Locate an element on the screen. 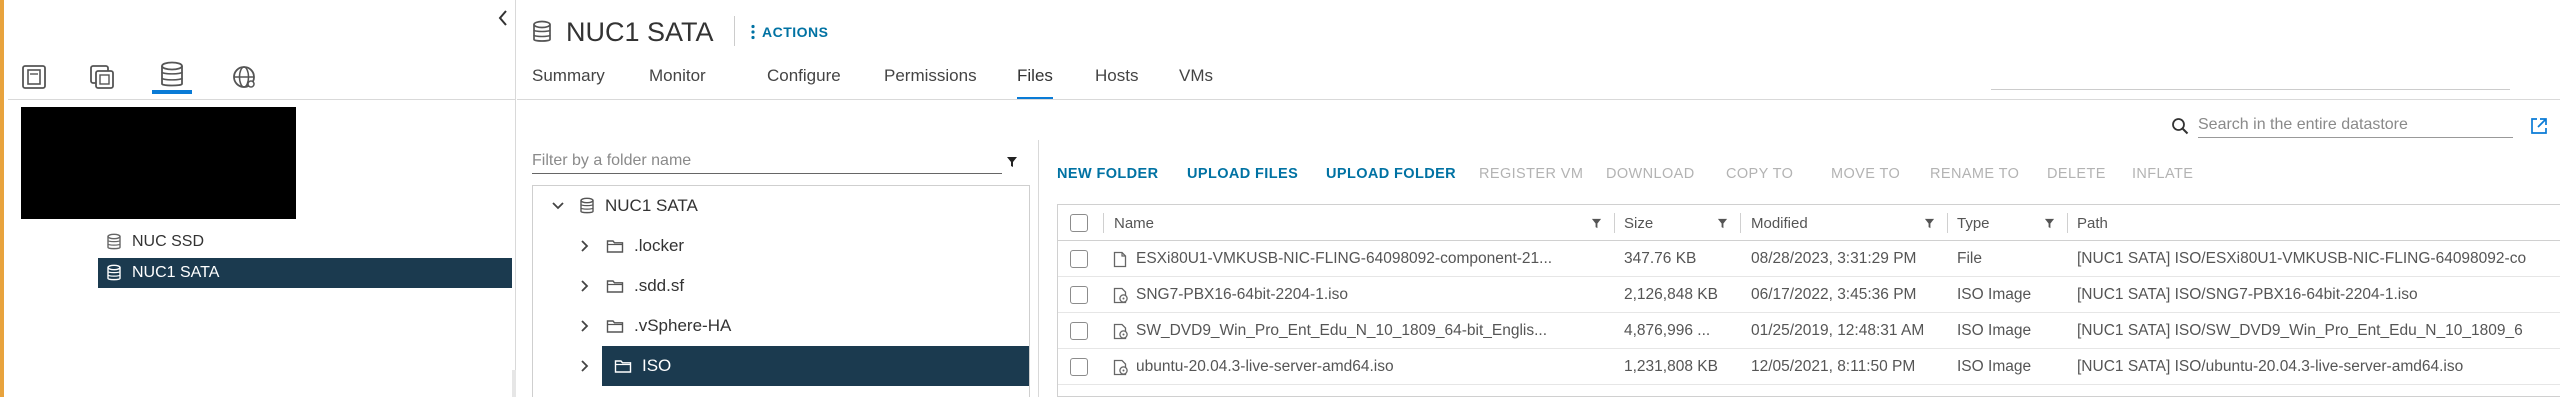  tab-files: Files is located at coordinates (1035, 80).